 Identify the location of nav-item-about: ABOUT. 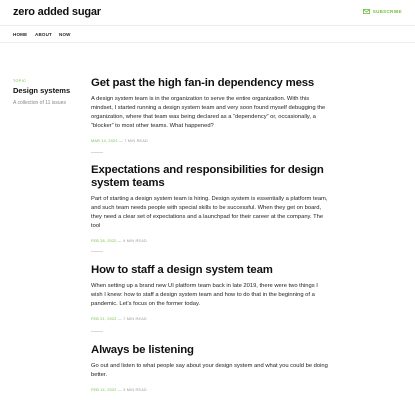
(43, 34).